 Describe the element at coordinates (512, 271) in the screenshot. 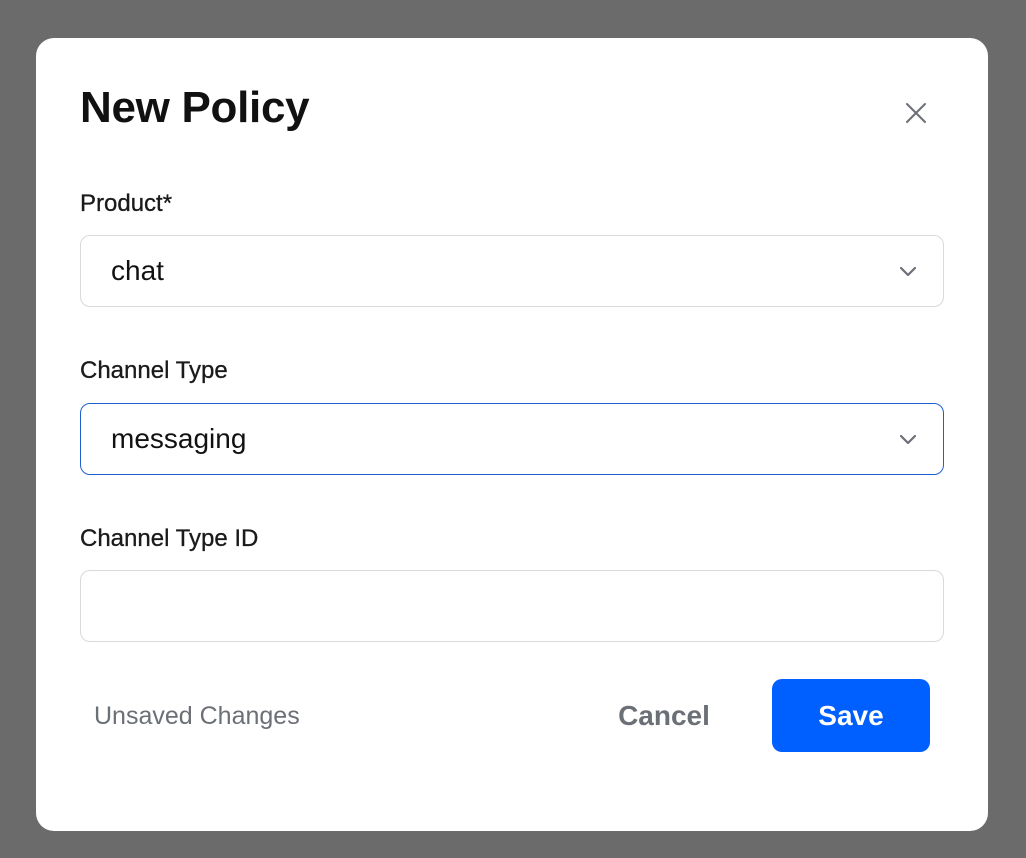

I see `product-select: chat` at that location.